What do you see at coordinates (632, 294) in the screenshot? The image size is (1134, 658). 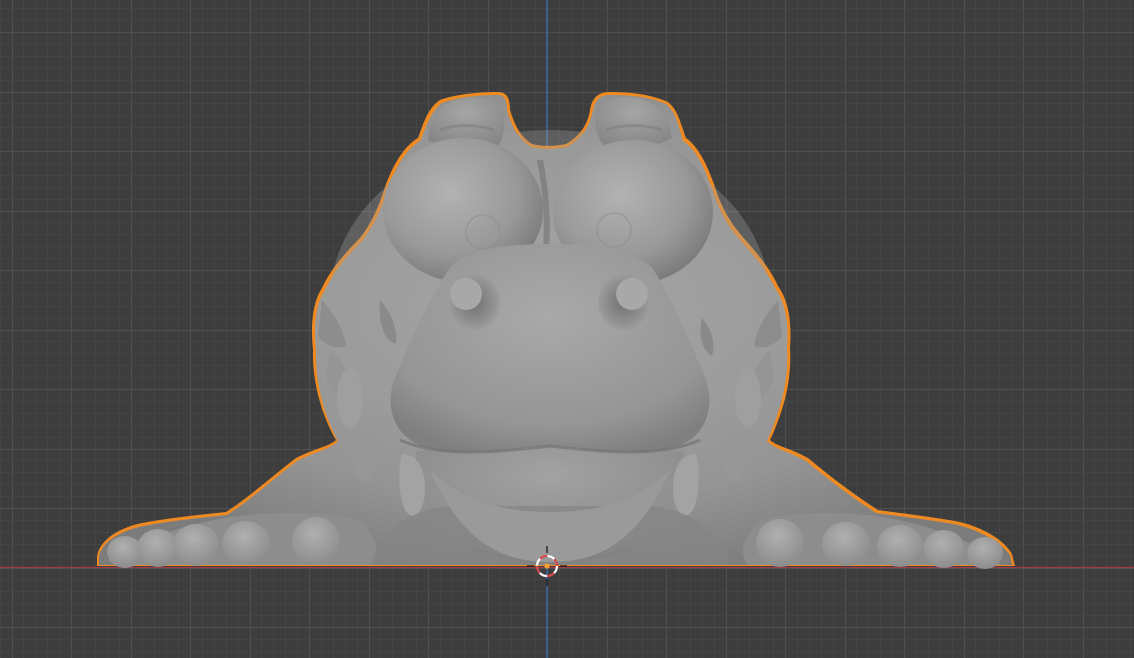 I see `right-nostril-highlight` at bounding box center [632, 294].